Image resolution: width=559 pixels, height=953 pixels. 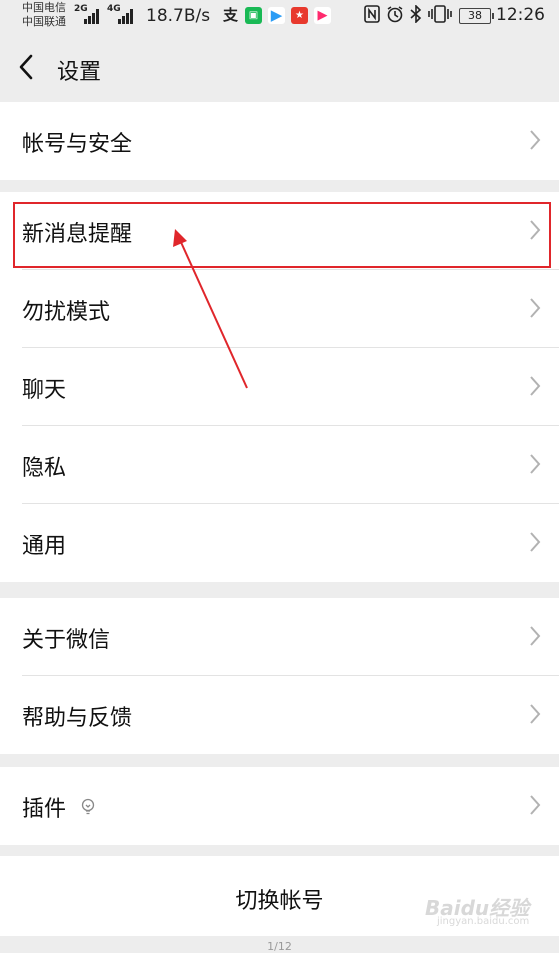 What do you see at coordinates (66, 640) in the screenshot?
I see `settings-item-label: 关于微信` at bounding box center [66, 640].